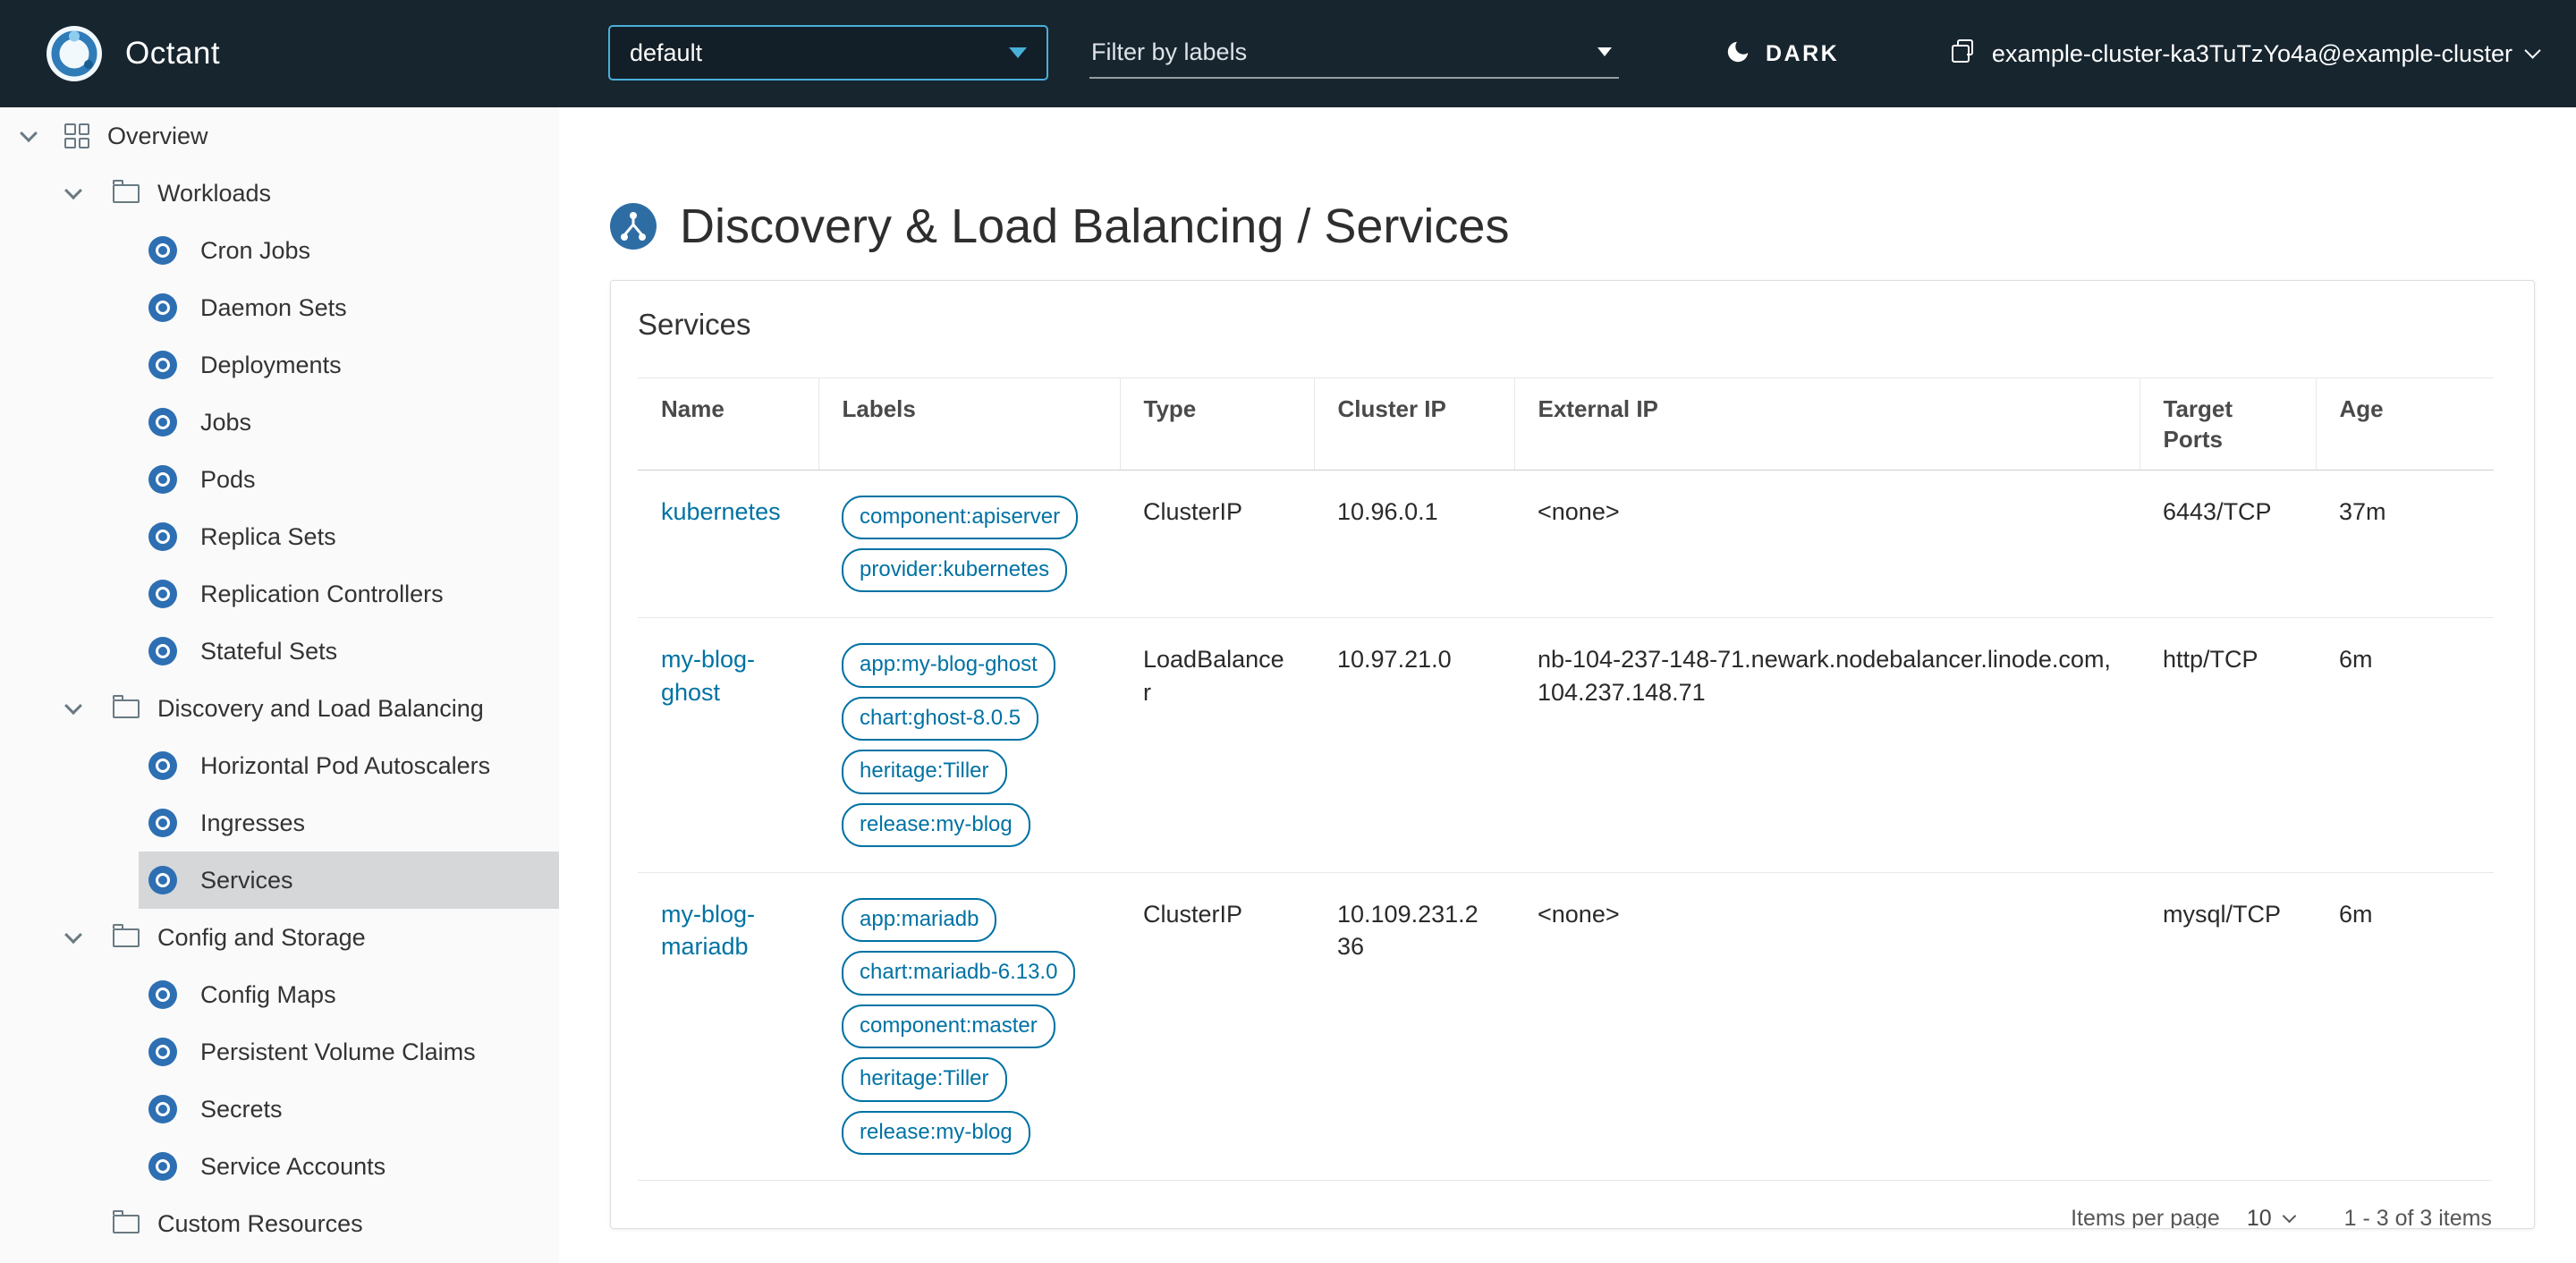  What do you see at coordinates (1414, 745) in the screenshot?
I see `cell-cluster-ip: 10.97.21.0` at bounding box center [1414, 745].